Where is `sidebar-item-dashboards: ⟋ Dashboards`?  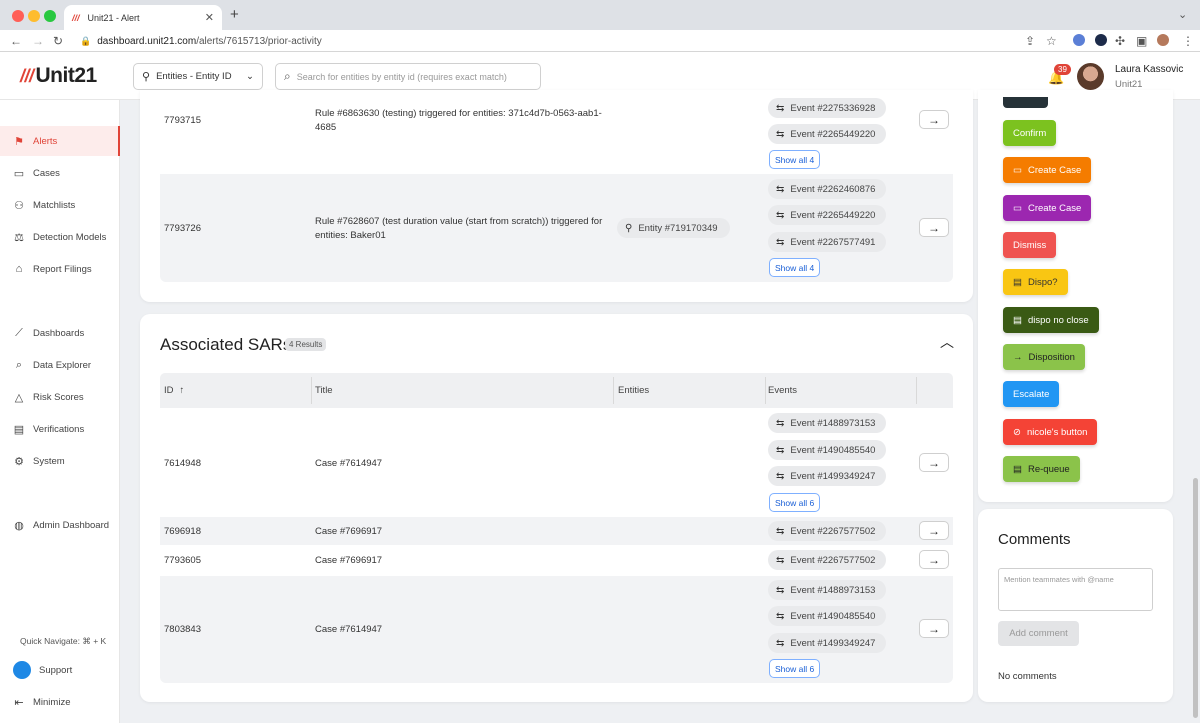 sidebar-item-dashboards: ⟋ Dashboards is located at coordinates (60, 333).